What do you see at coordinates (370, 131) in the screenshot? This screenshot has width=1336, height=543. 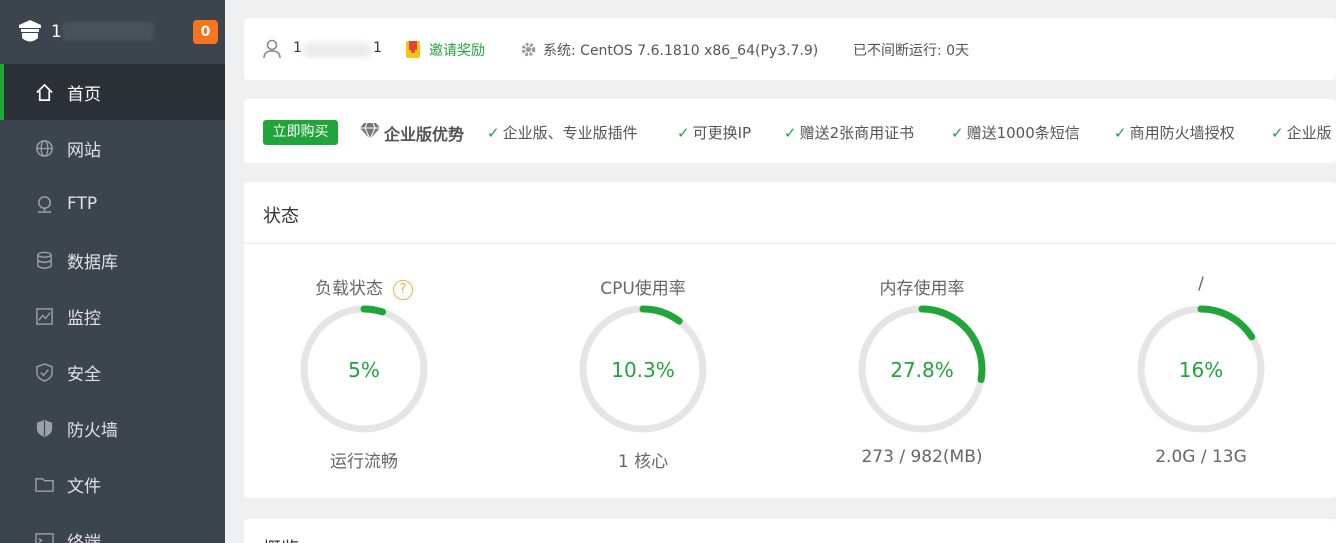 I see `diamond-icon` at bounding box center [370, 131].